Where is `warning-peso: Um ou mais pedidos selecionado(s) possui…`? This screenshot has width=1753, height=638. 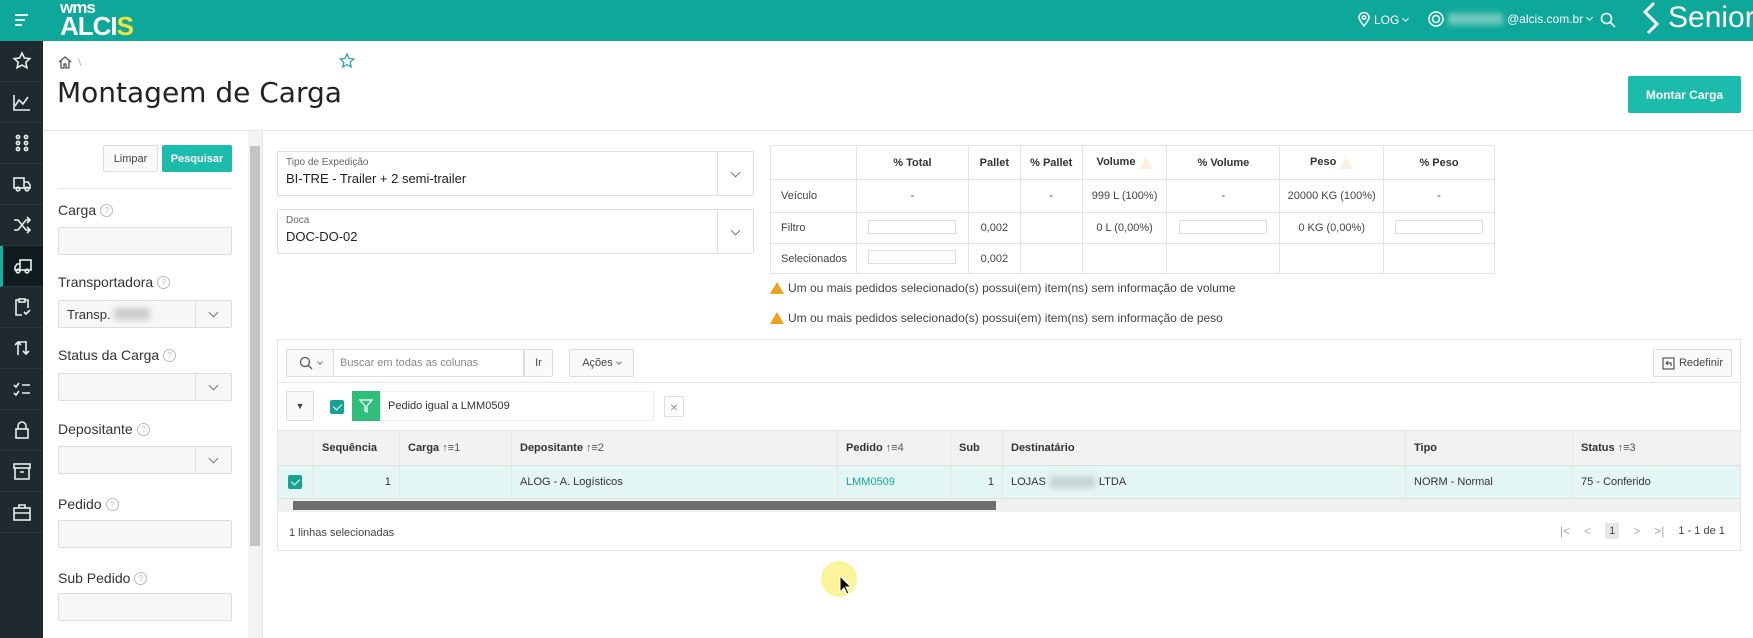
warning-peso: Um ou mais pedidos selecionado(s) possui… is located at coordinates (996, 318).